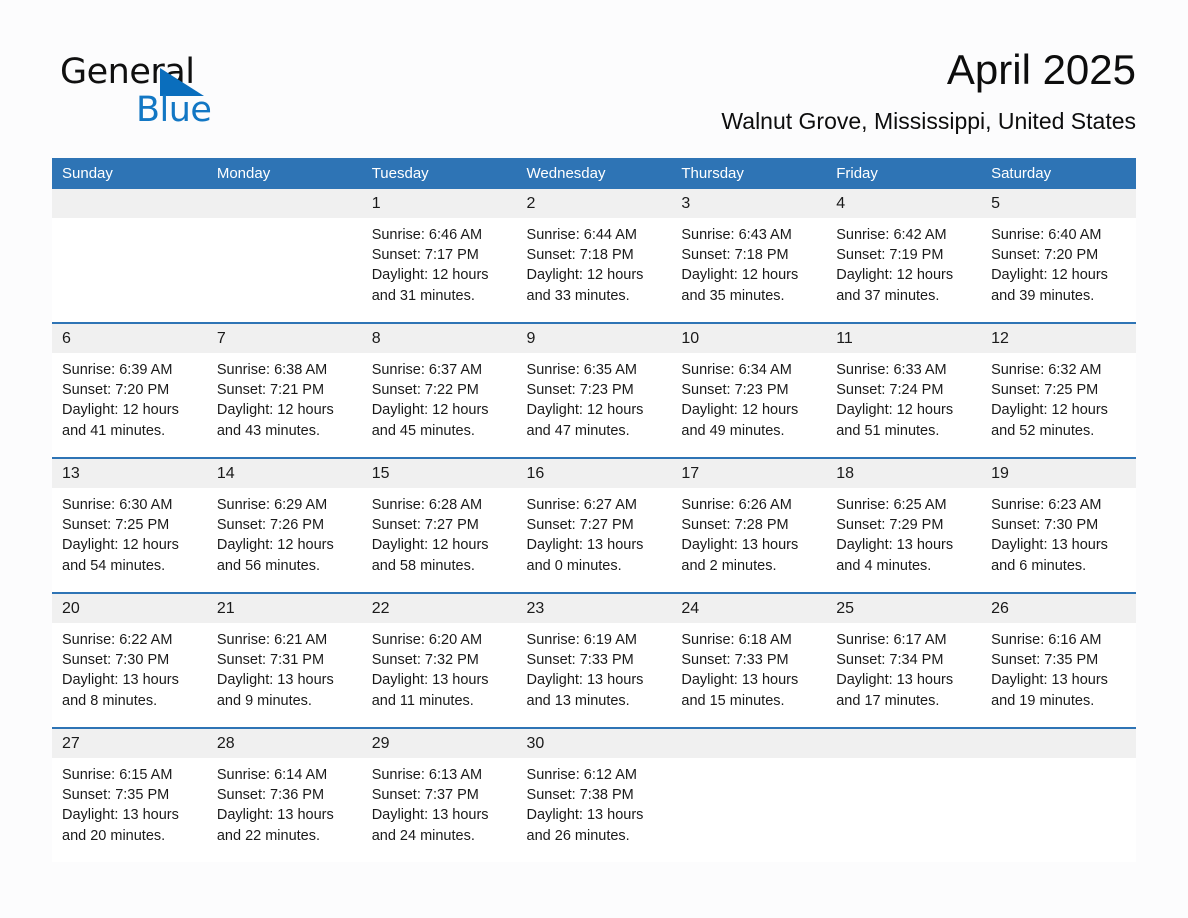 This screenshot has height=918, width=1188. What do you see at coordinates (884, 565) in the screenshot?
I see `daylight-text-line2: and 4 minutes.` at bounding box center [884, 565].